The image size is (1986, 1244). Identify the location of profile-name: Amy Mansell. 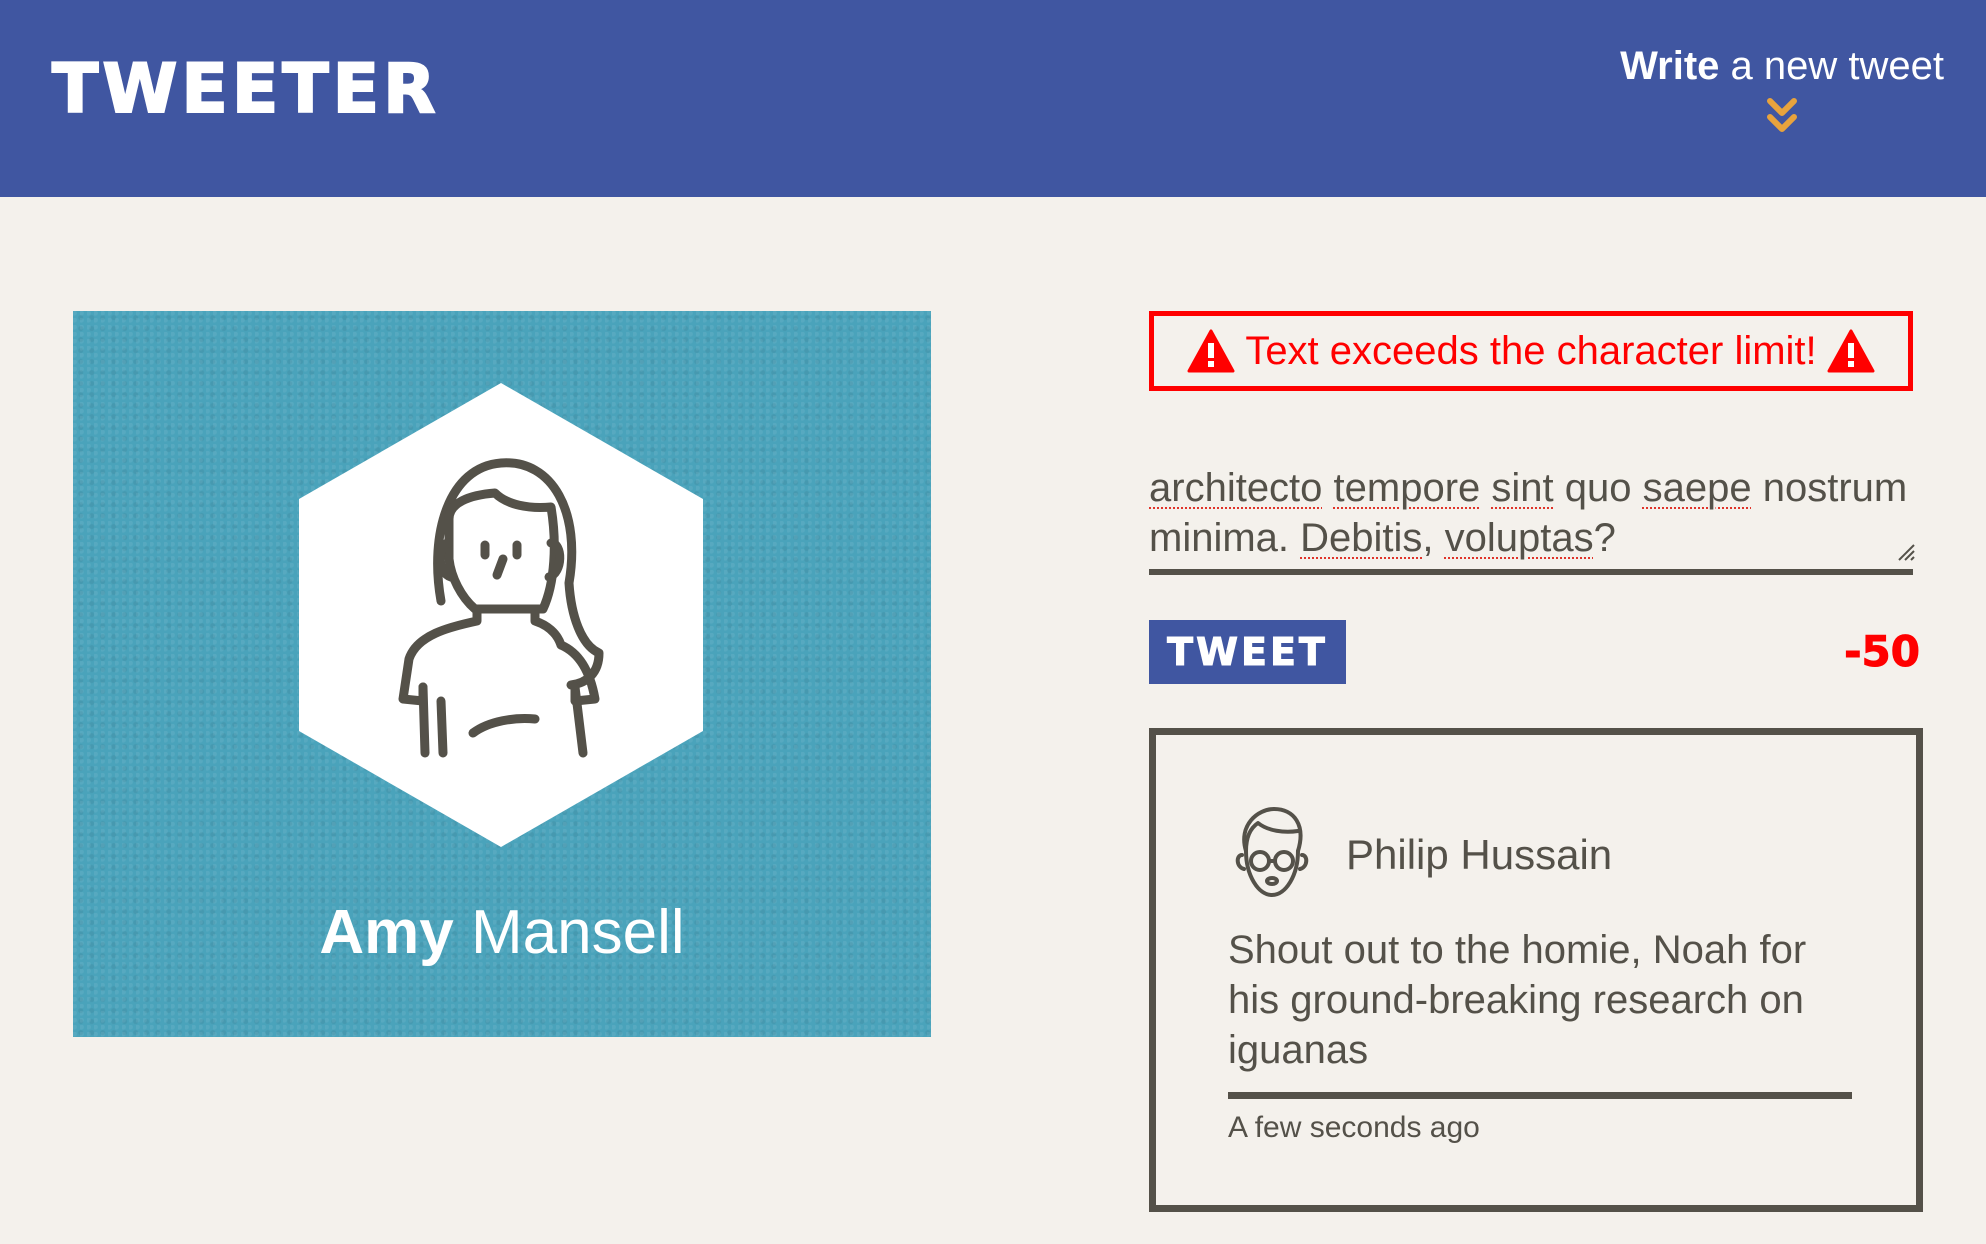
(502, 933).